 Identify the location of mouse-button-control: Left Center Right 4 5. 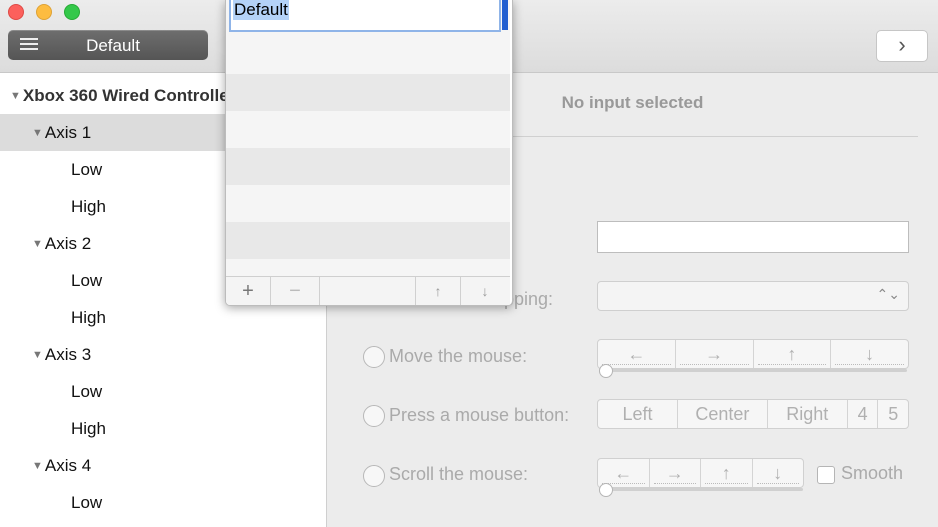
(753, 414).